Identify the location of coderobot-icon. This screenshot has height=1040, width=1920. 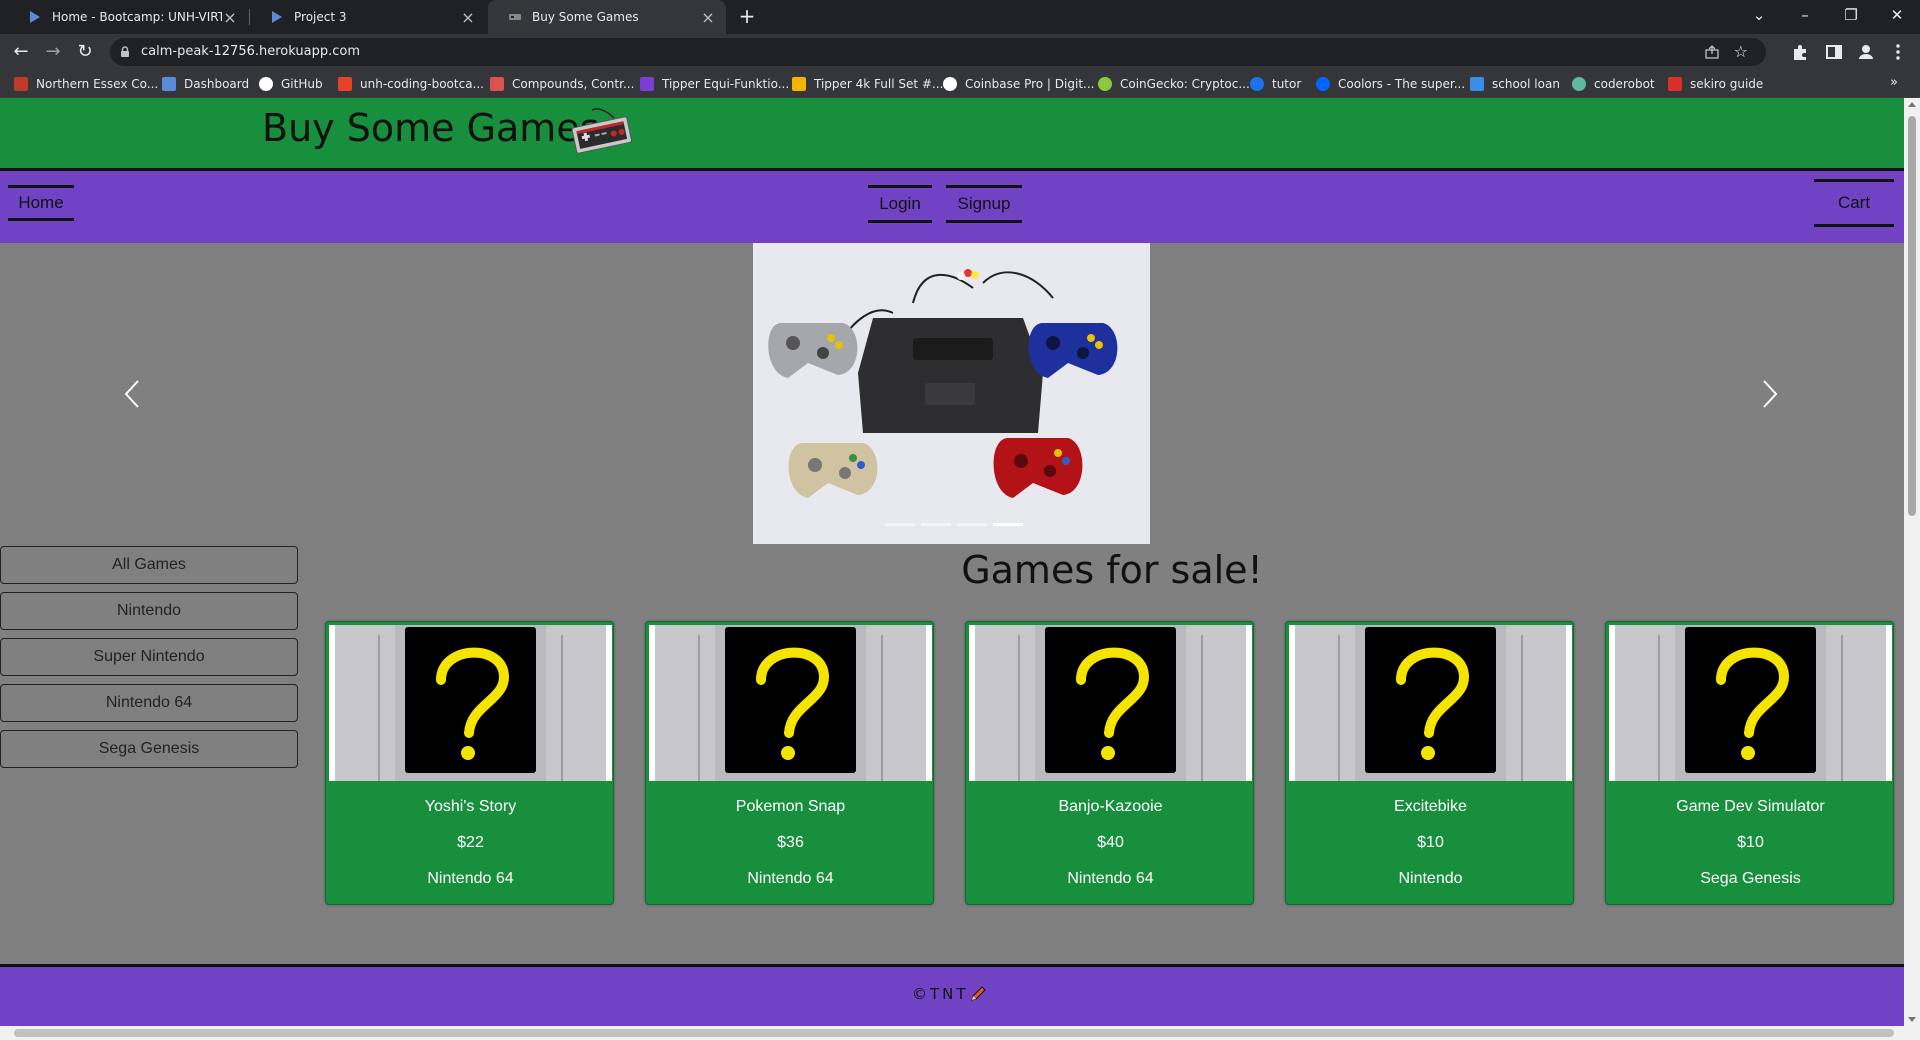
(1579, 84).